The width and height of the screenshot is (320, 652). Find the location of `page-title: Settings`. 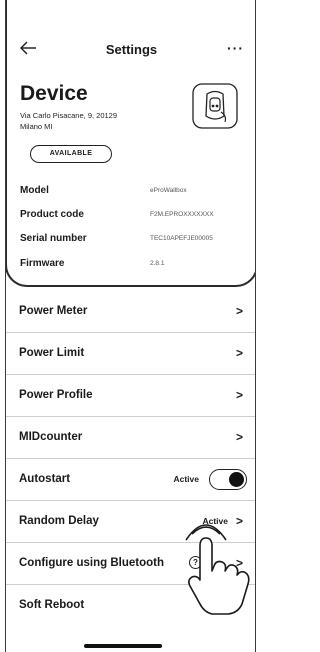

page-title: Settings is located at coordinates (131, 49).